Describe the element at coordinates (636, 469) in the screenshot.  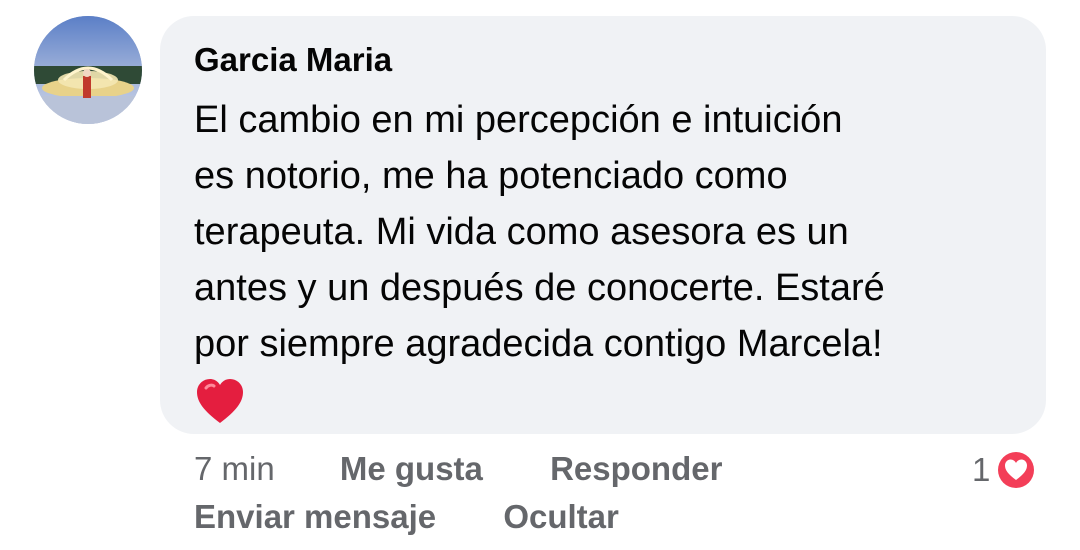
I see `reply-button: Responder` at that location.